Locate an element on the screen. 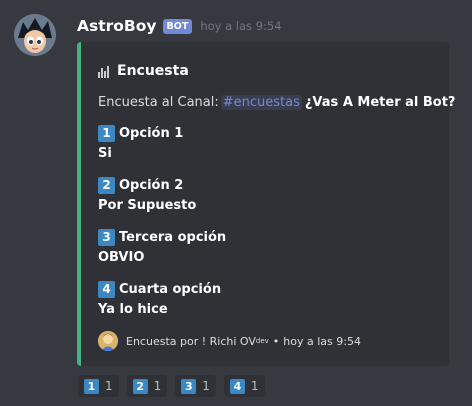 This screenshot has height=406, width=472. bot-tag: BOT is located at coordinates (177, 26).